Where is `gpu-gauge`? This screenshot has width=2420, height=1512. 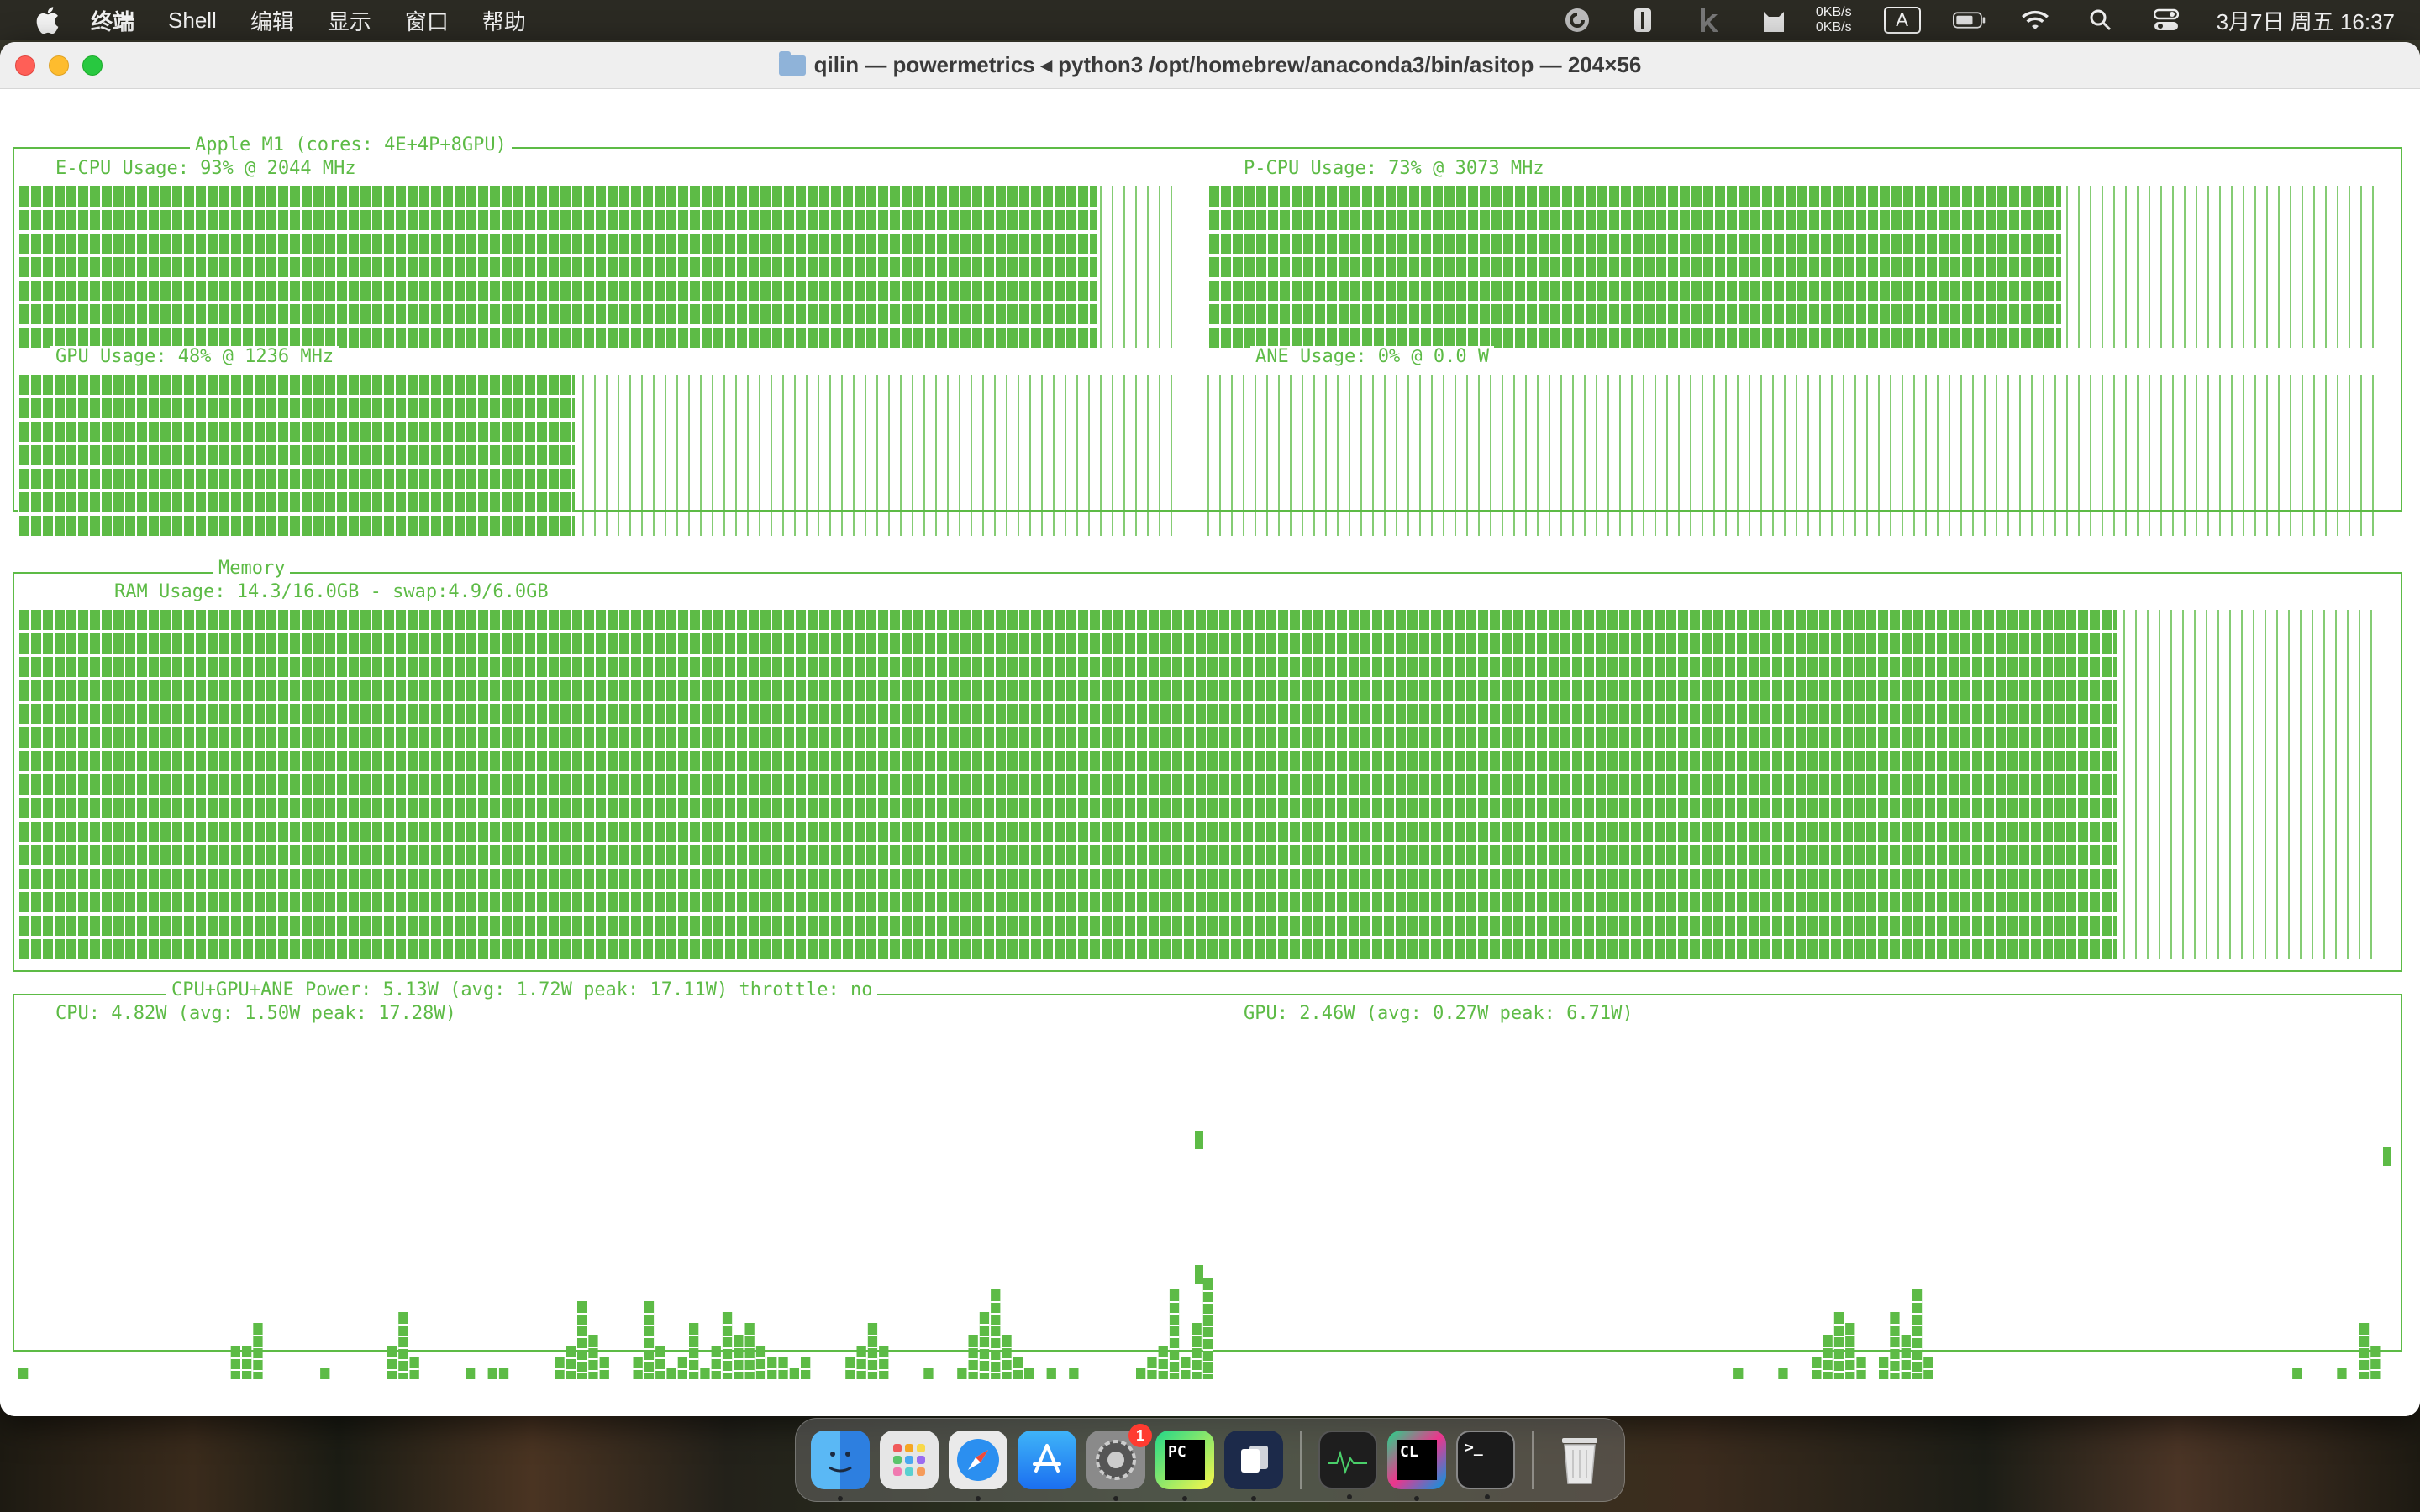 gpu-gauge is located at coordinates (595, 455).